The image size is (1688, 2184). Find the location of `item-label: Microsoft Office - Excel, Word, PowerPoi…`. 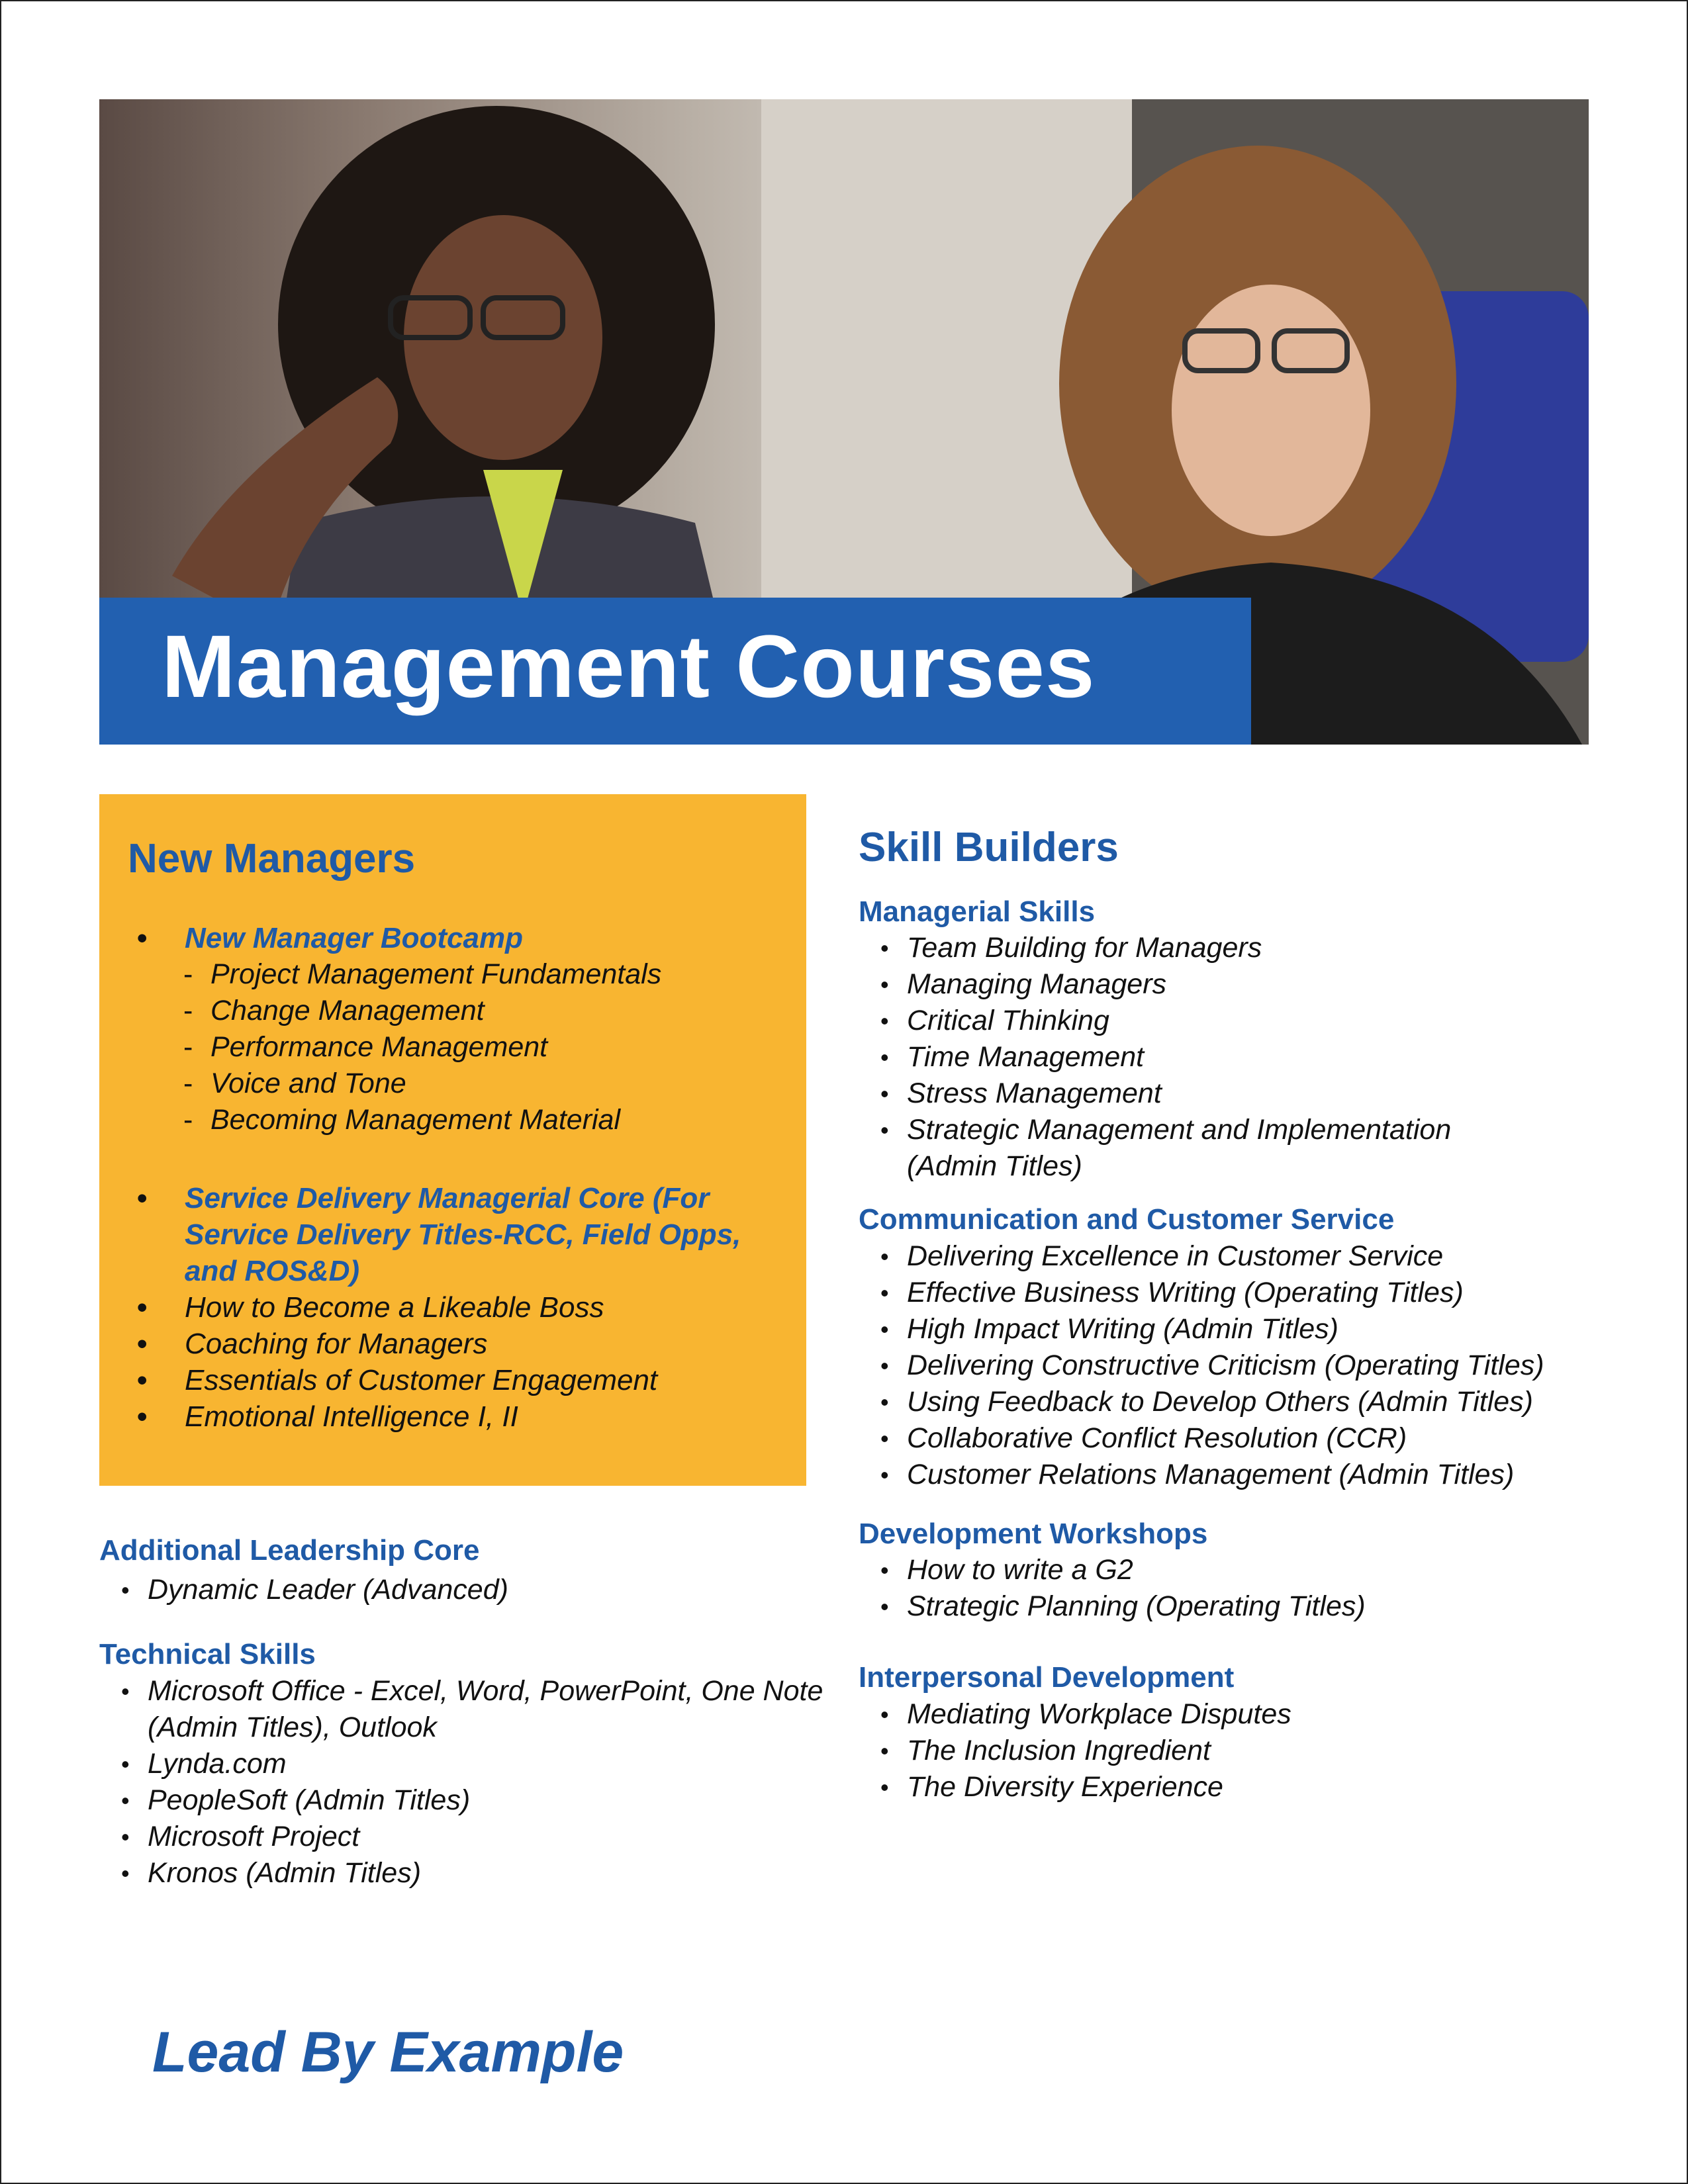

item-label: Microsoft Office - Excel, Word, PowerPoi… is located at coordinates (485, 1709).